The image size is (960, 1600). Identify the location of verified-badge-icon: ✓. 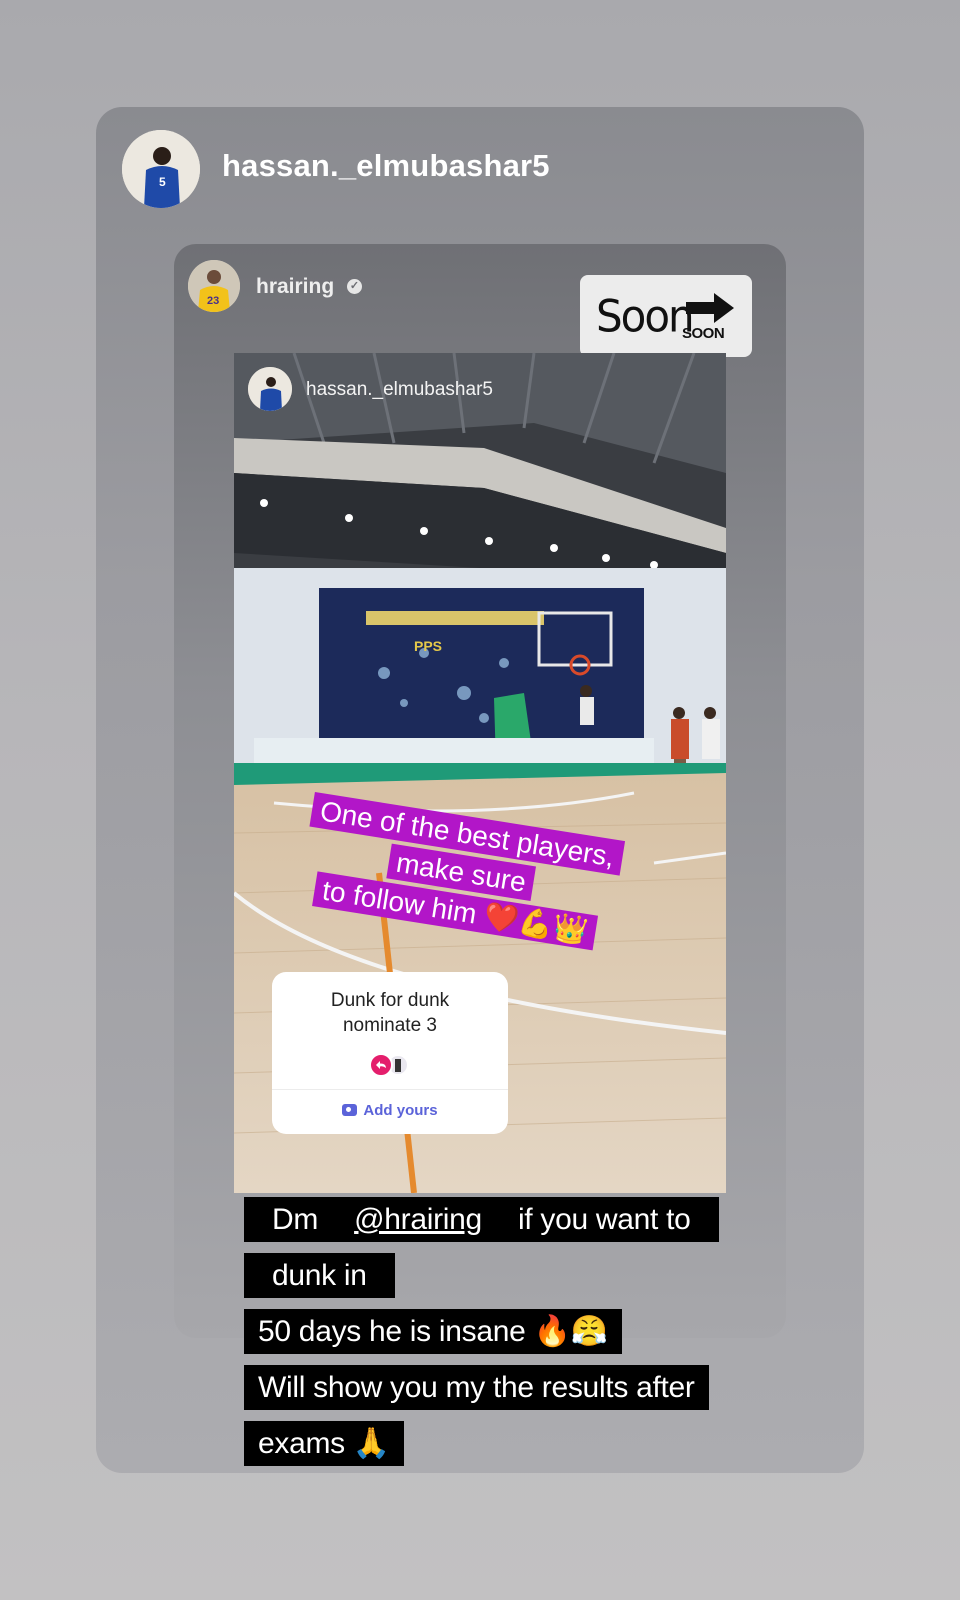
(354, 286).